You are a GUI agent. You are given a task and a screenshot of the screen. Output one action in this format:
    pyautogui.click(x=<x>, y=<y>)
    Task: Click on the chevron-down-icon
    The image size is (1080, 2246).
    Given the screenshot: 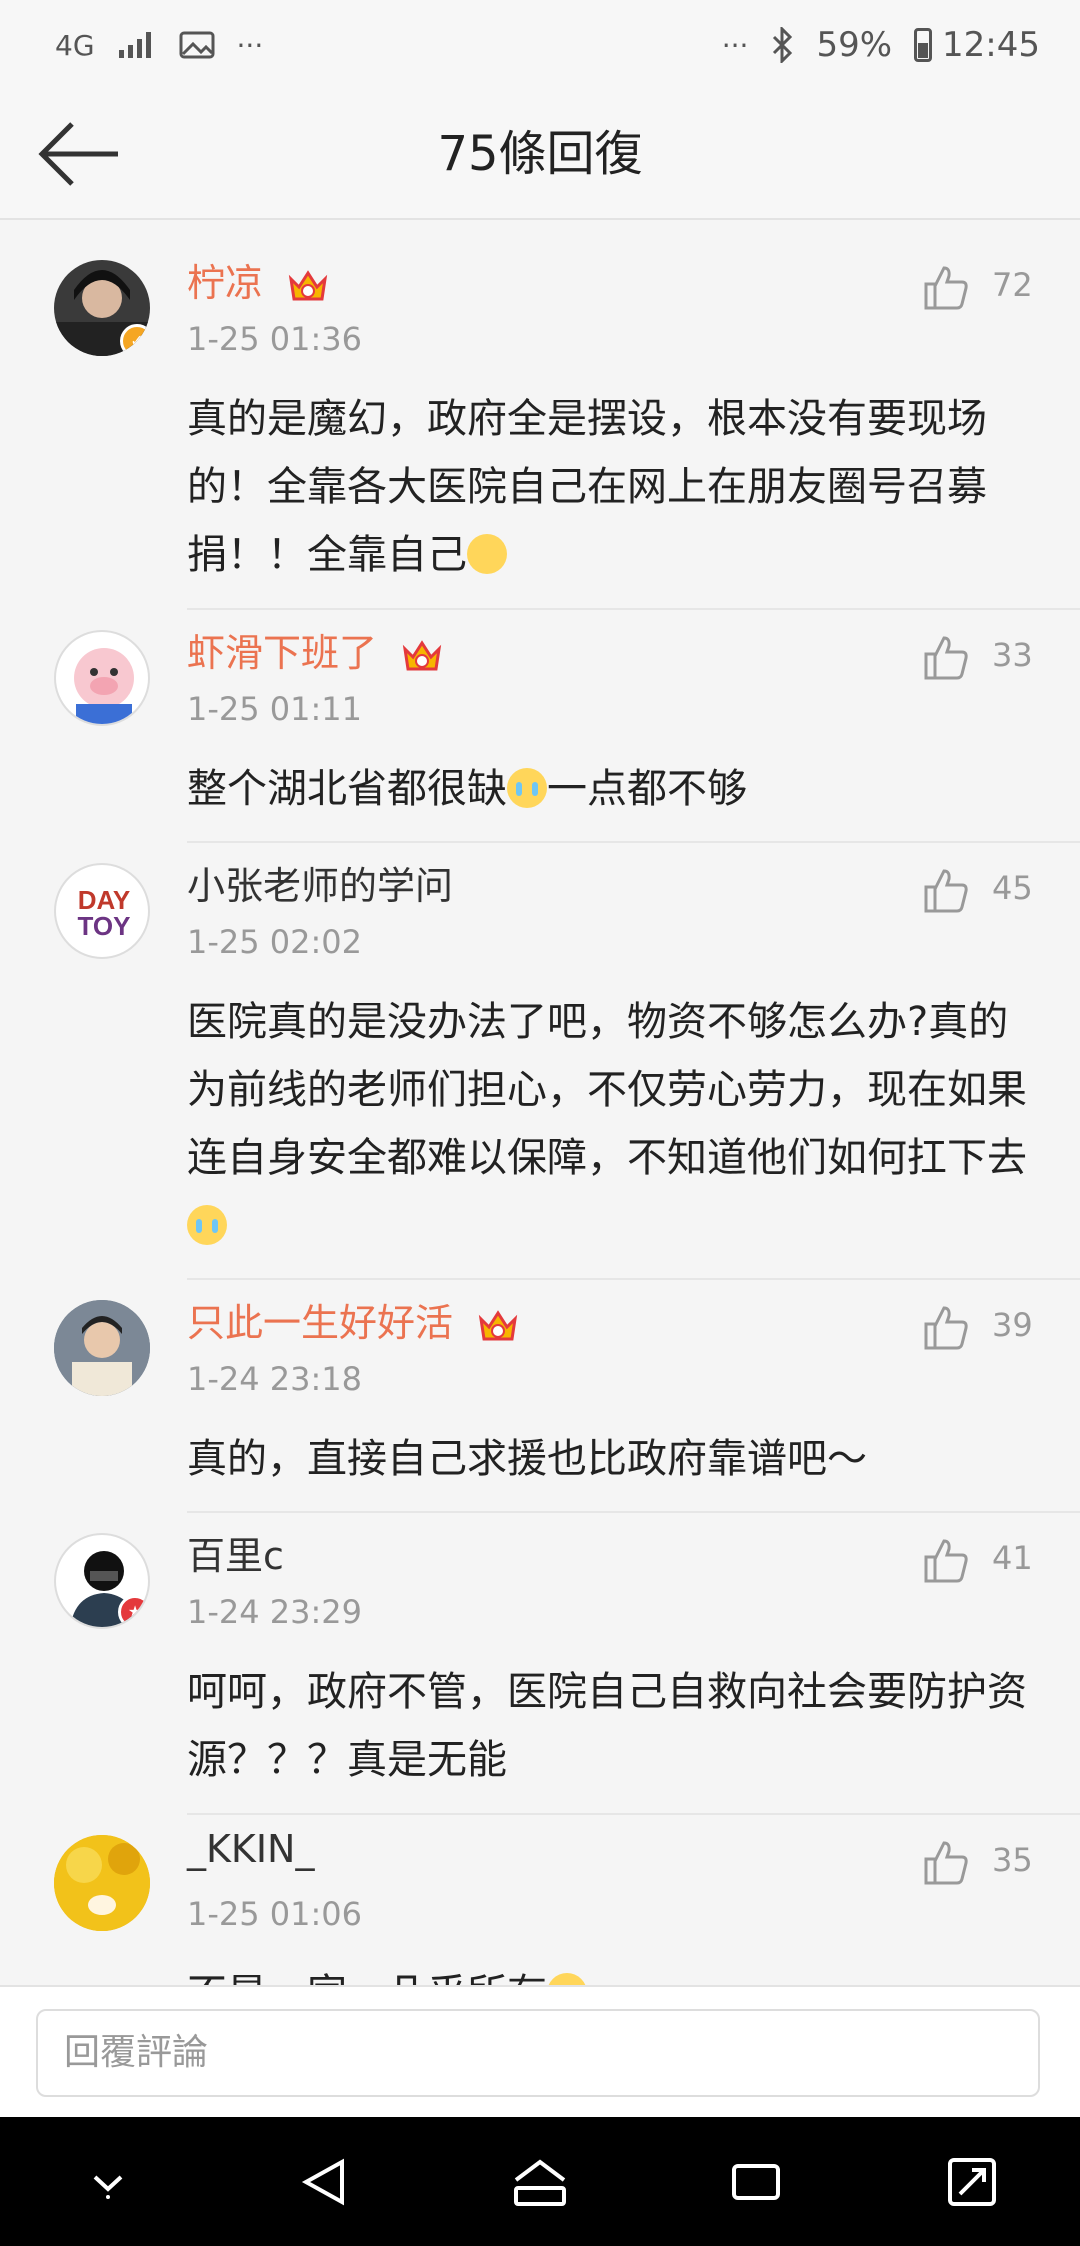 What is the action you would take?
    pyautogui.click(x=108, y=2187)
    